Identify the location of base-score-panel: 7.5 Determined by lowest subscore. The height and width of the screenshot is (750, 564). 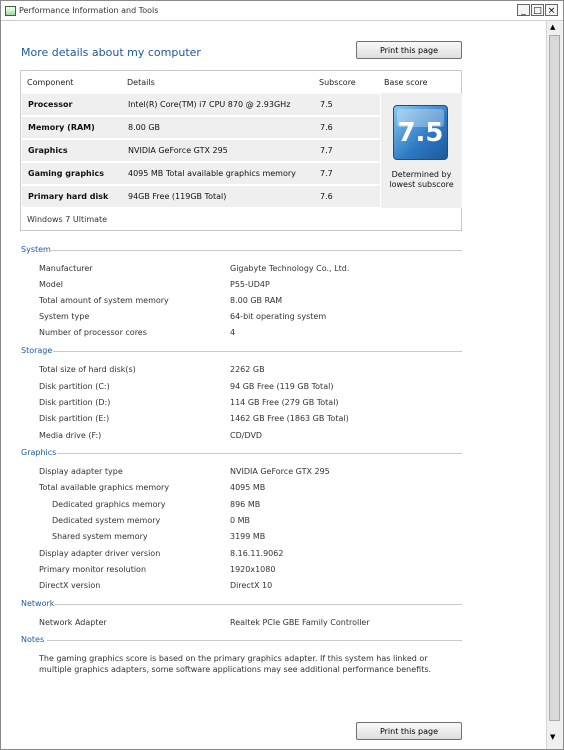
(421, 150).